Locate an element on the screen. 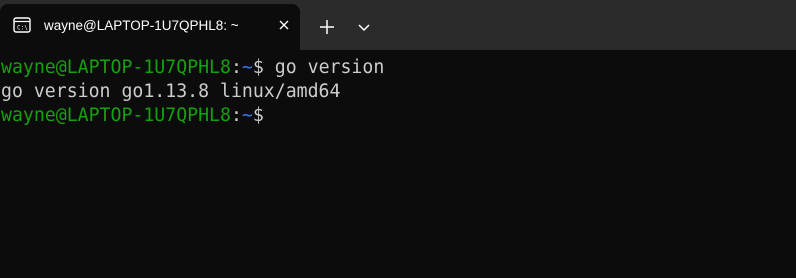 Image resolution: width=796 pixels, height=278 pixels. profile-dropdown-button is located at coordinates (364, 27).